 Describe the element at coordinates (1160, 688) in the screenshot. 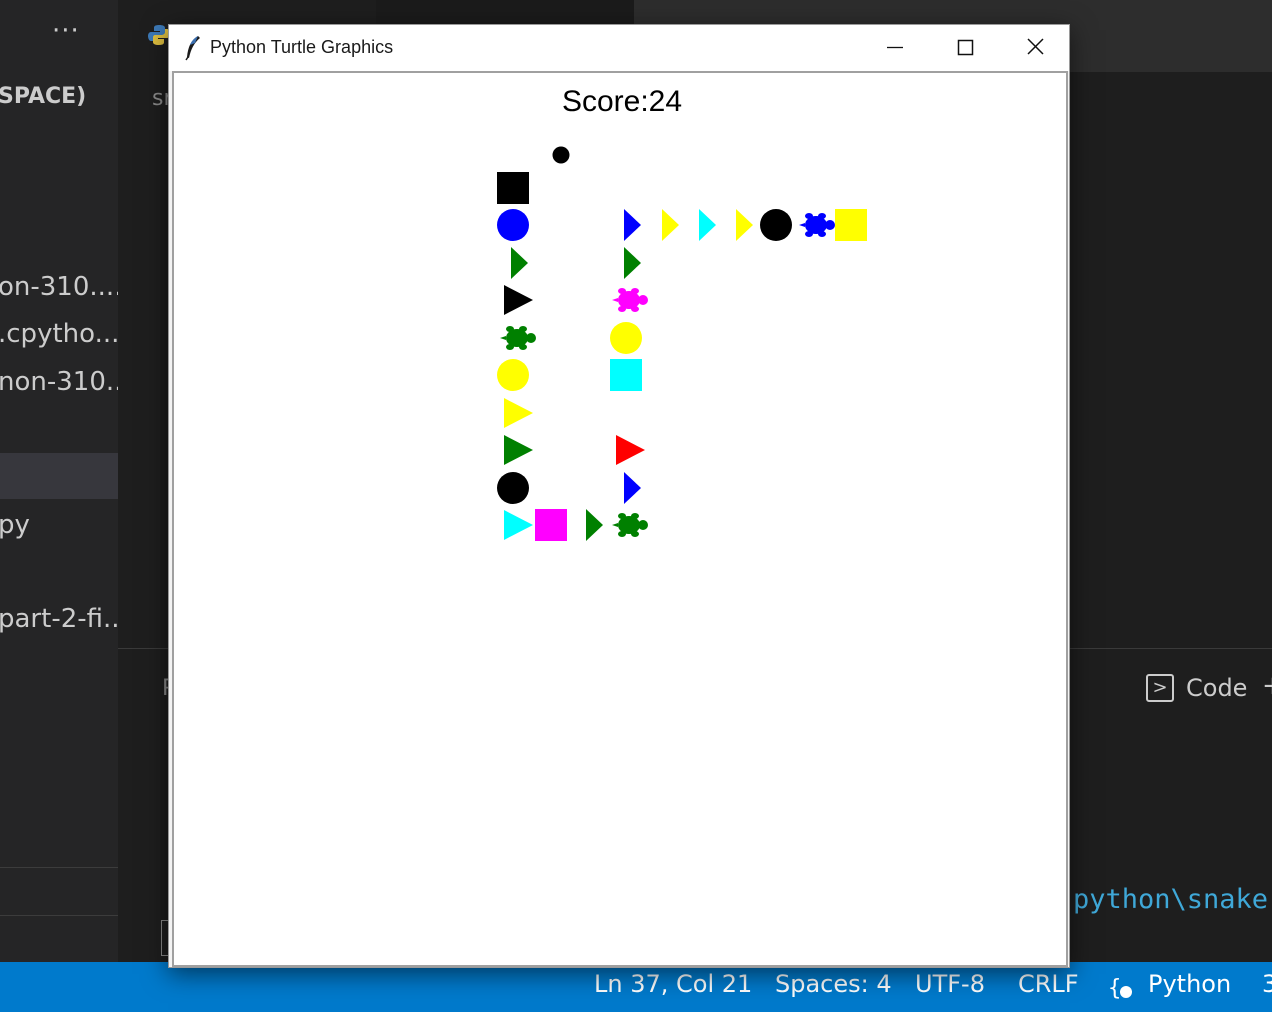

I see `terminal-icon: >` at that location.